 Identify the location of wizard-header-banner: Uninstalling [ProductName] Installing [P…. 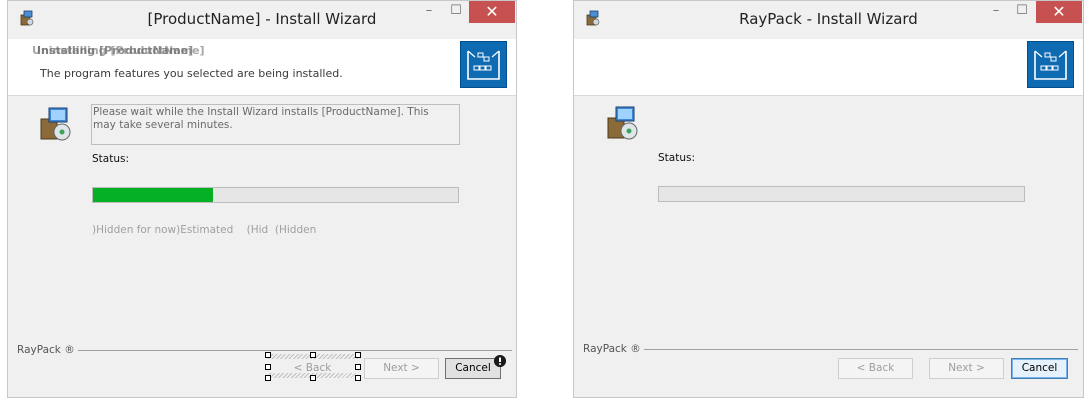
(262, 67).